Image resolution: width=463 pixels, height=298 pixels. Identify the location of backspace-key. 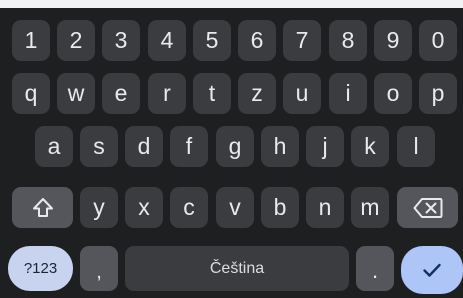
(427, 207).